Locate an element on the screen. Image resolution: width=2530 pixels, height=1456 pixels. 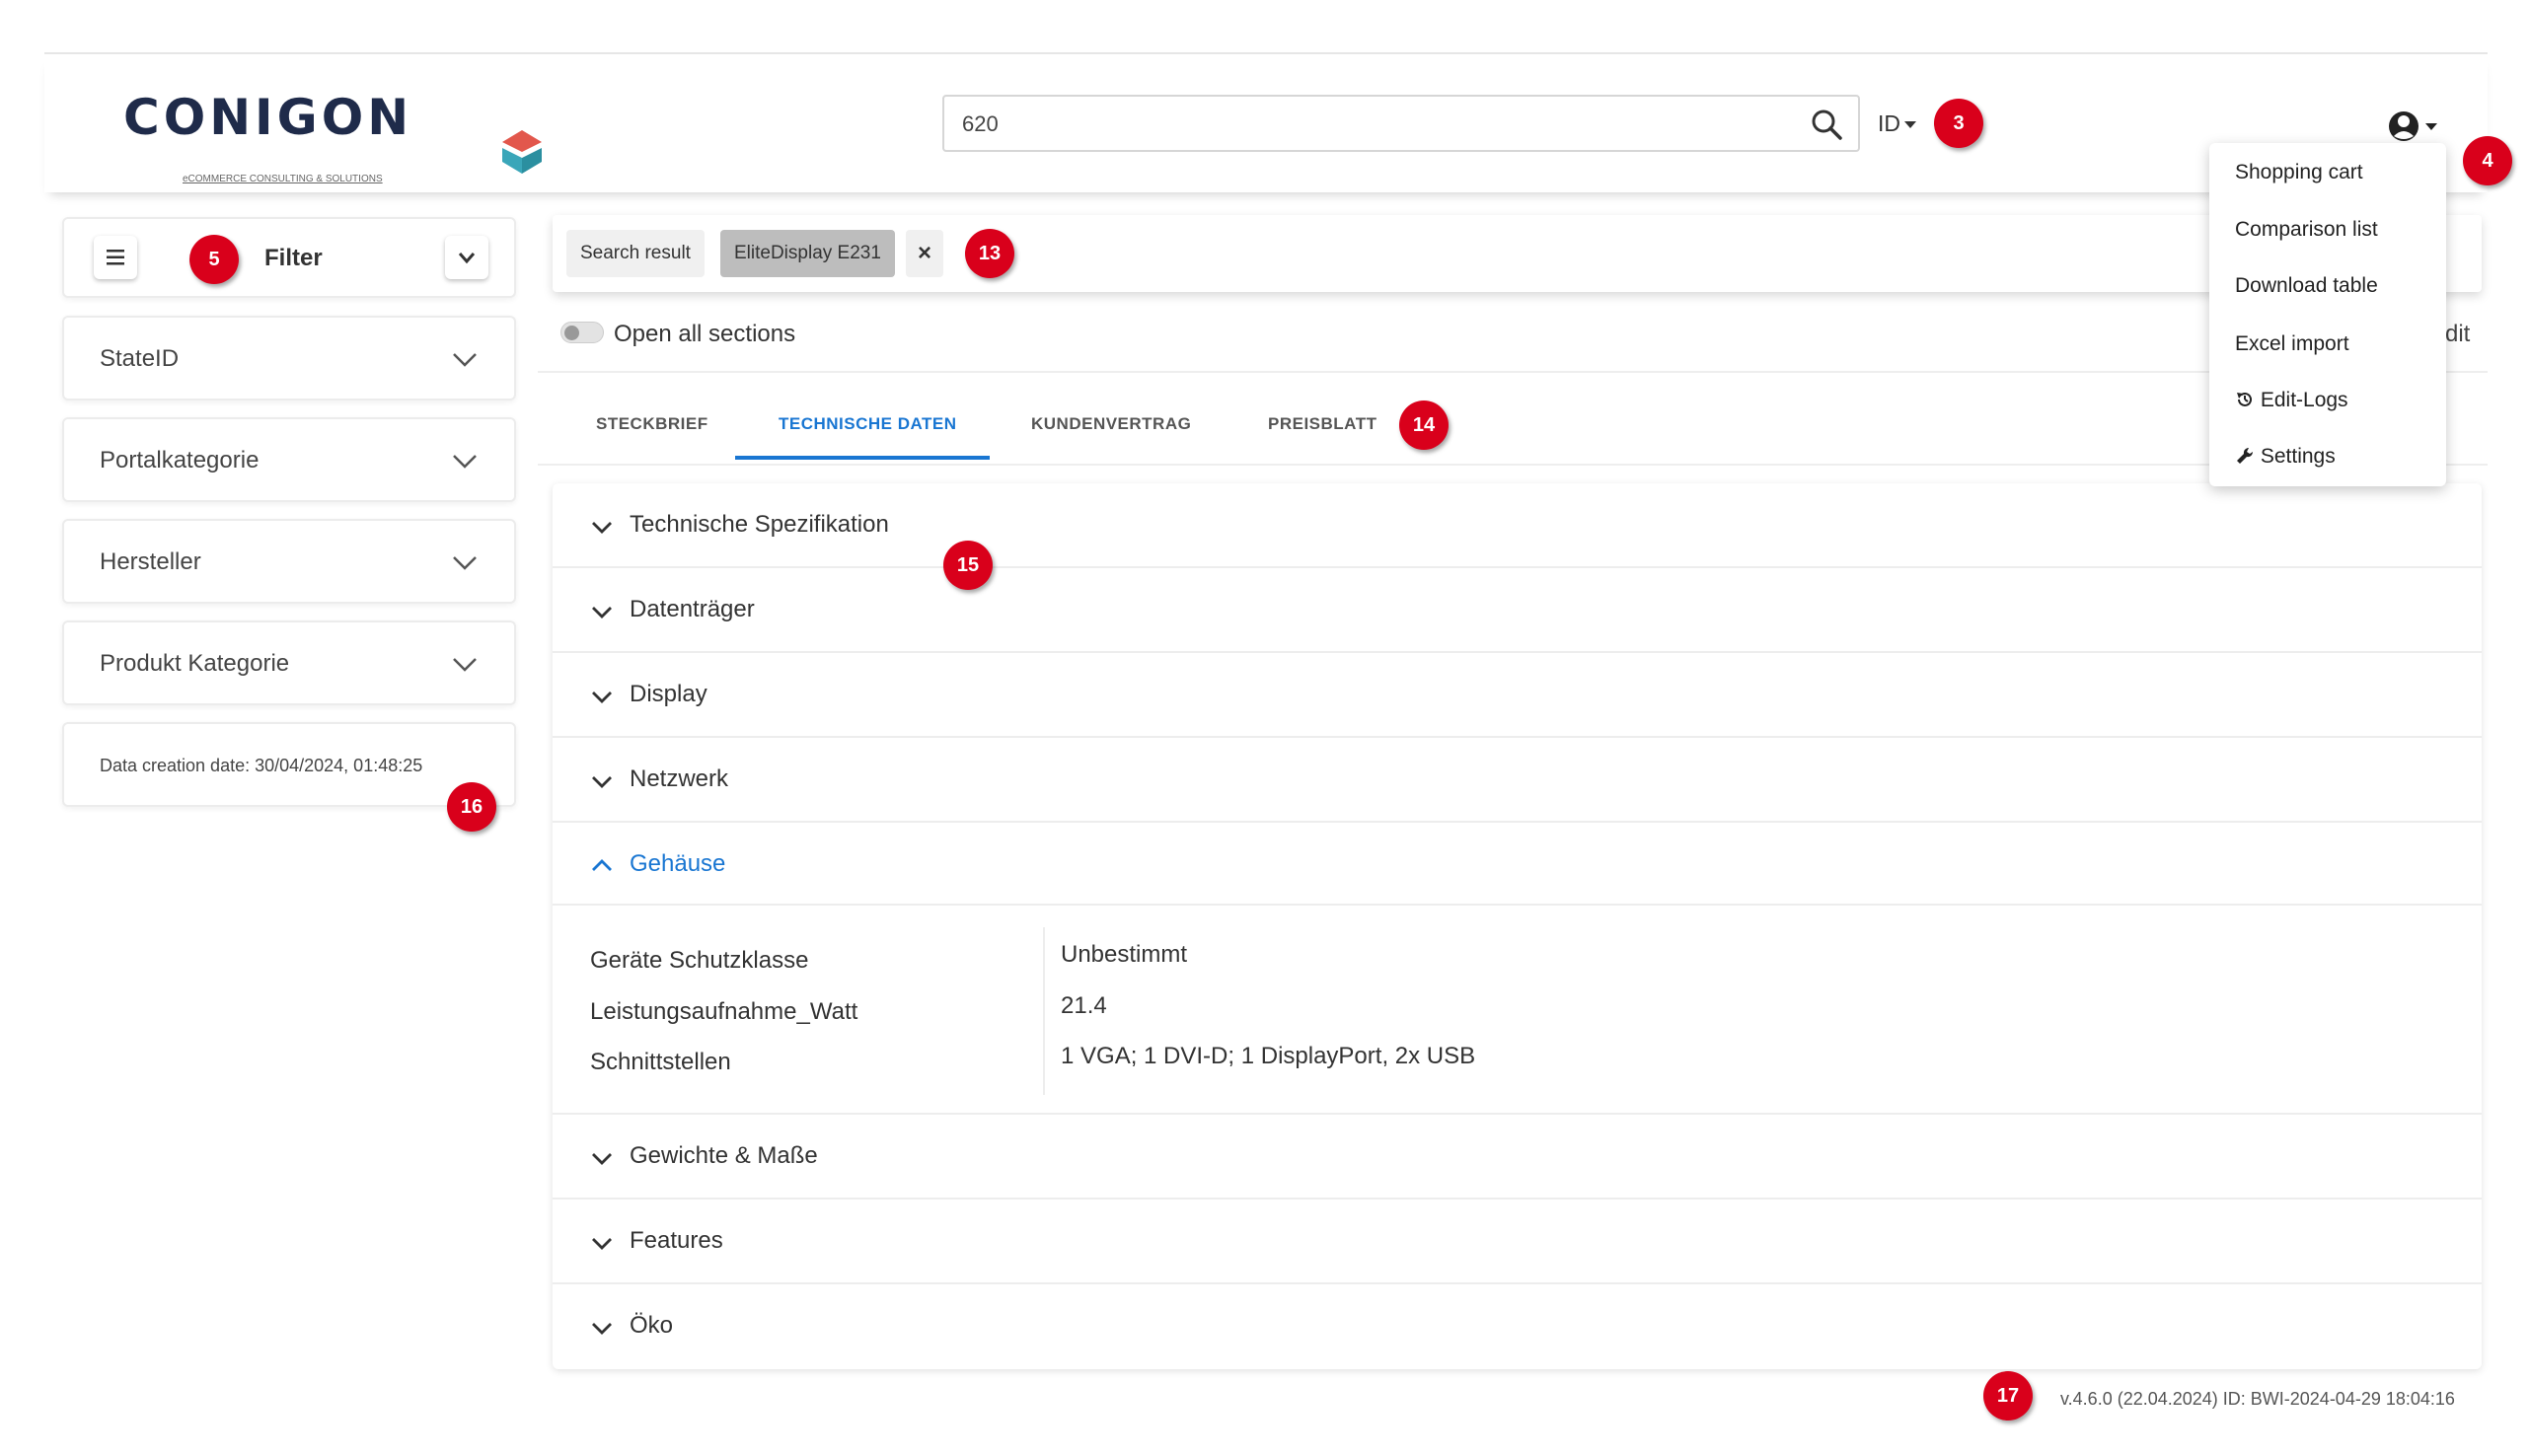
section-display: Display is located at coordinates (1517, 695).